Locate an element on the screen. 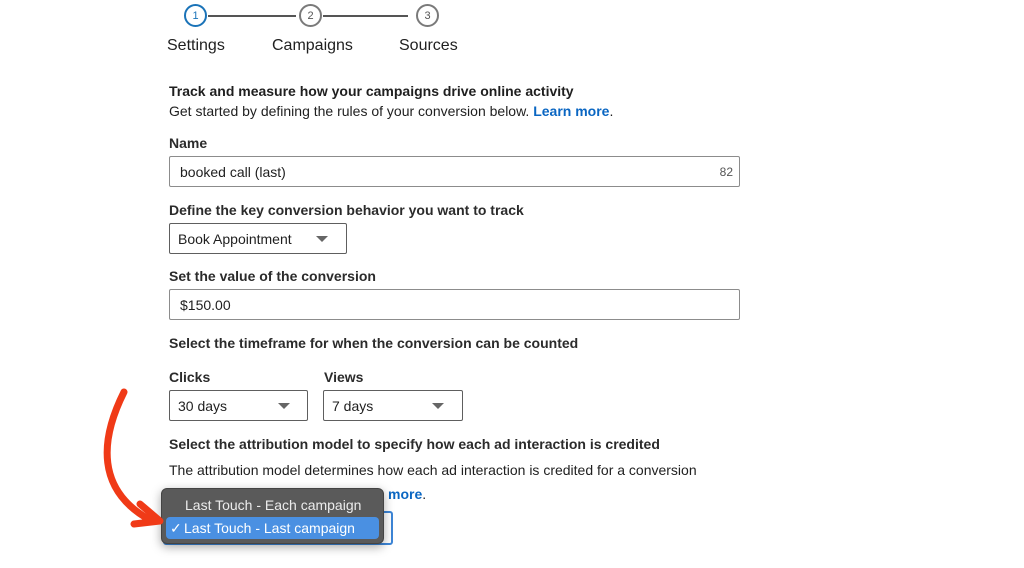 This screenshot has width=1024, height=568. attribution-learn-more-link: more is located at coordinates (405, 494).